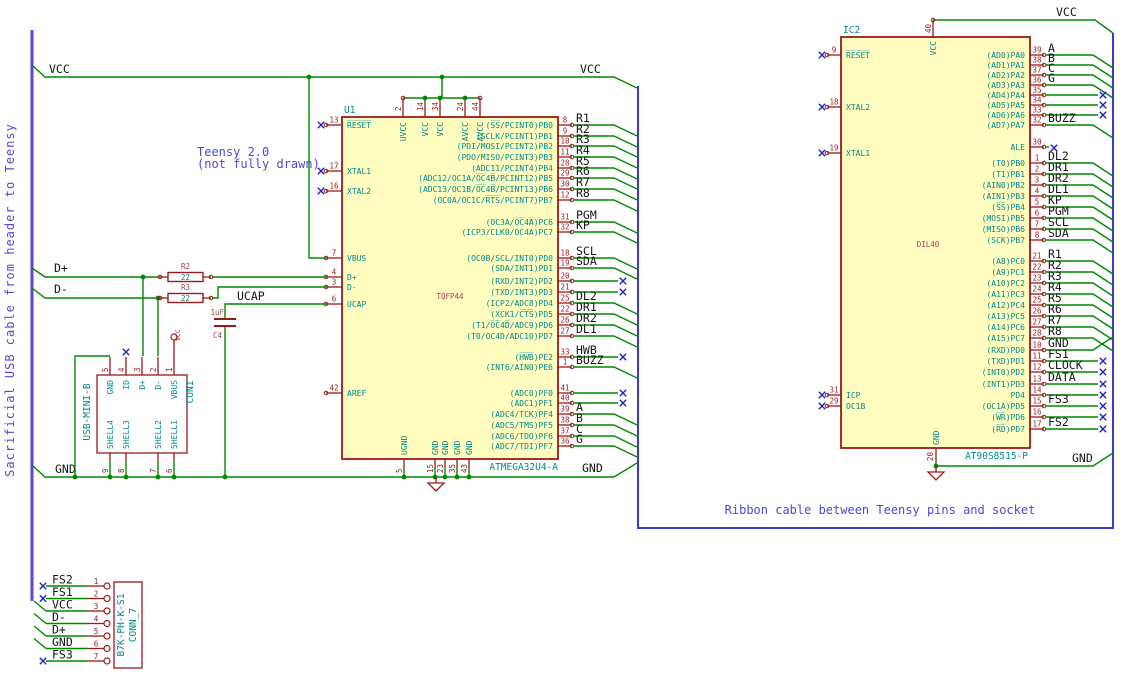 This screenshot has height=690, width=1131. What do you see at coordinates (334, 76) in the screenshot?
I see `vcc-rail` at bounding box center [334, 76].